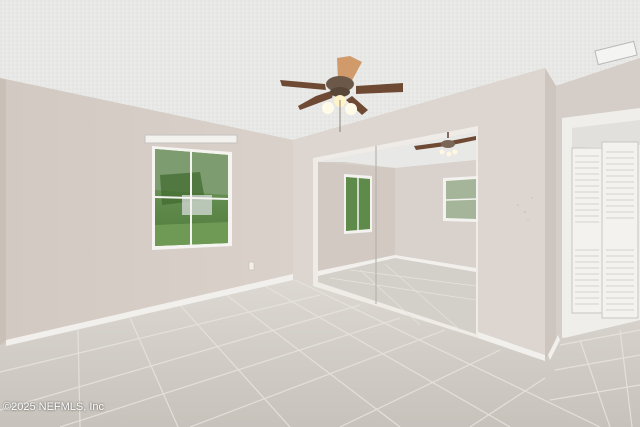  I want to click on hall-closet-doors, so click(605, 230).